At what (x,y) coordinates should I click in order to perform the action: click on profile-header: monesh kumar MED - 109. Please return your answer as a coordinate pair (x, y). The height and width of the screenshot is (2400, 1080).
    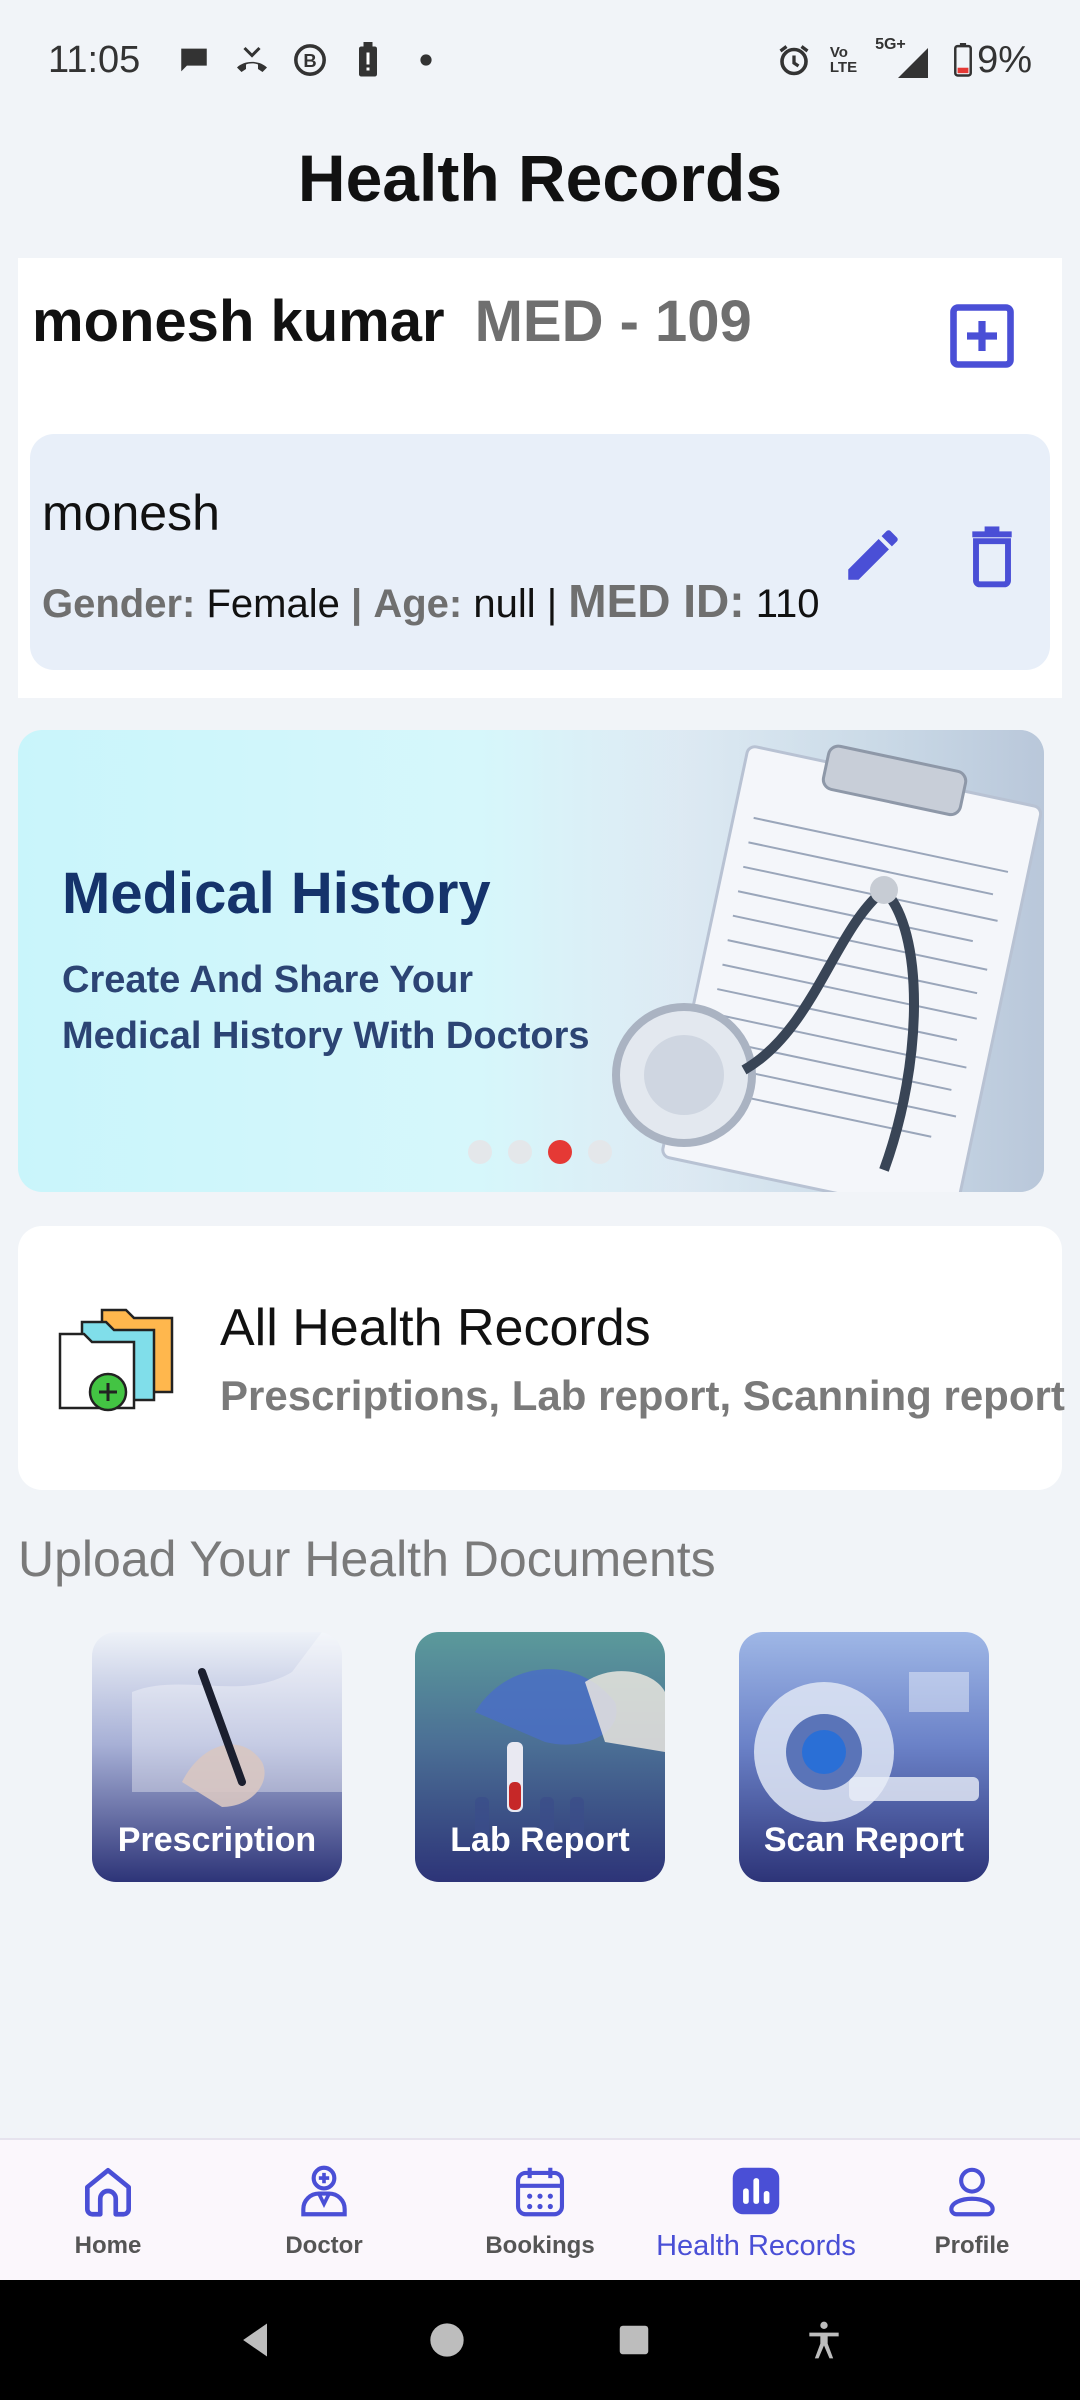
    Looking at the image, I should click on (392, 321).